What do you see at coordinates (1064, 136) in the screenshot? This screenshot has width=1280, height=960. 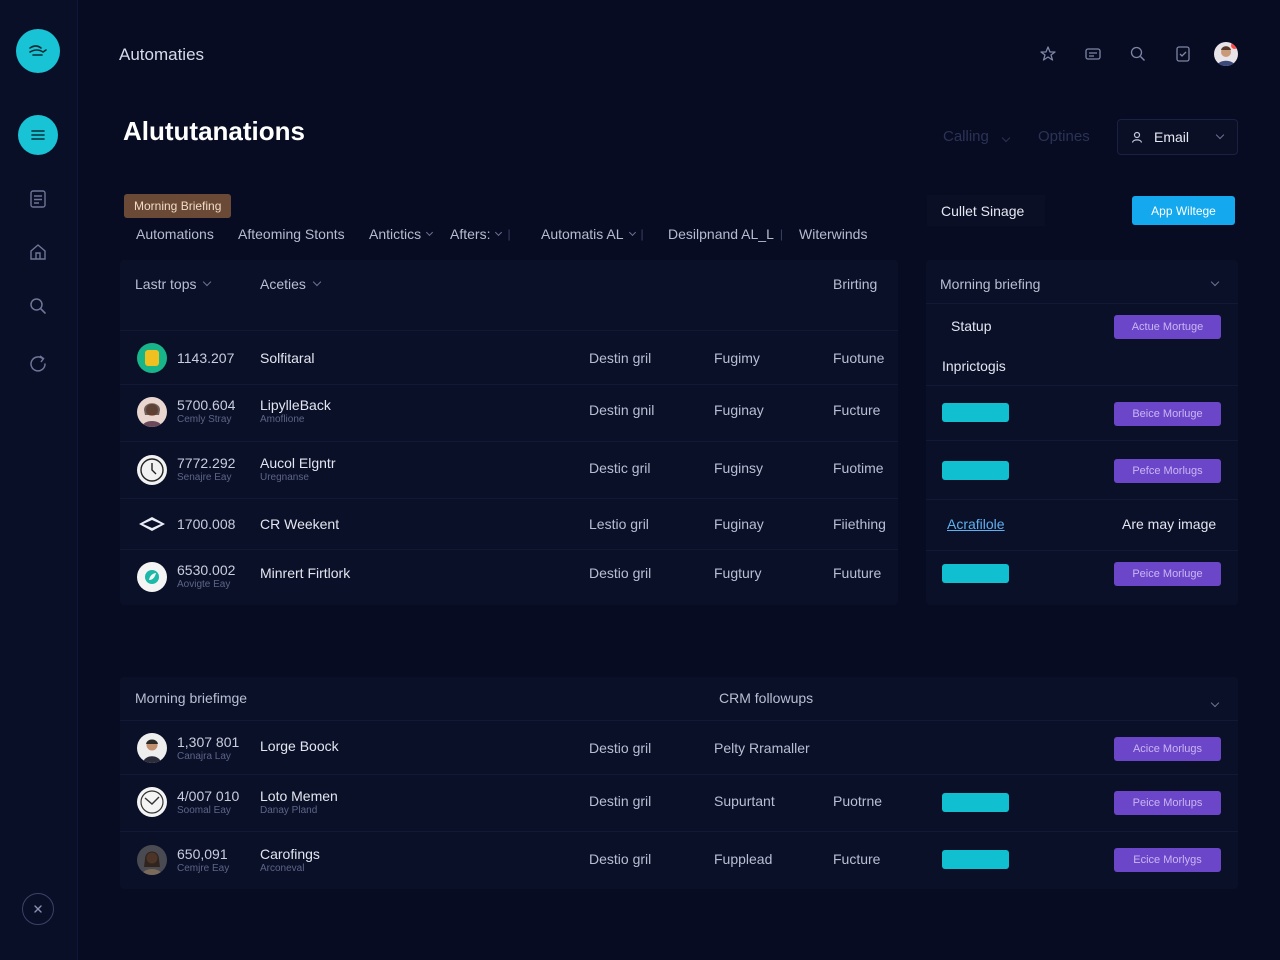 I see `options-filter: Optines` at bounding box center [1064, 136].